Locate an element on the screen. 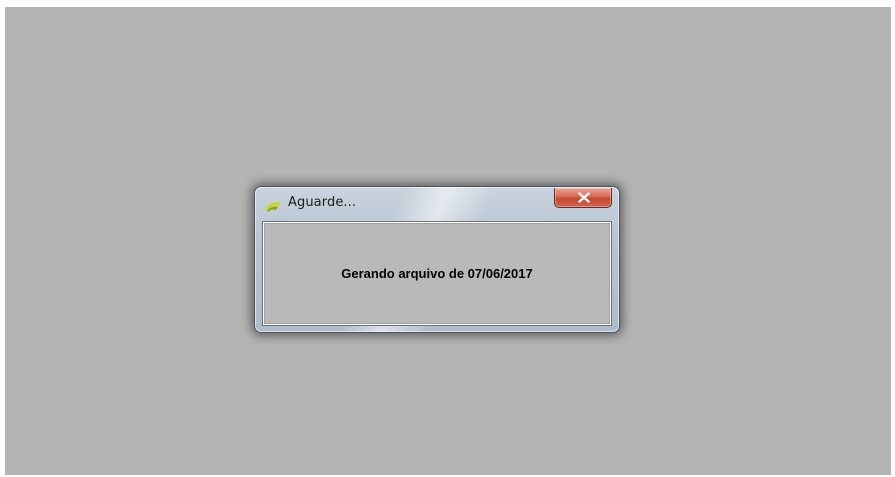  dialog-content: Gerando arquivo de 07/06/2017 is located at coordinates (437, 273).